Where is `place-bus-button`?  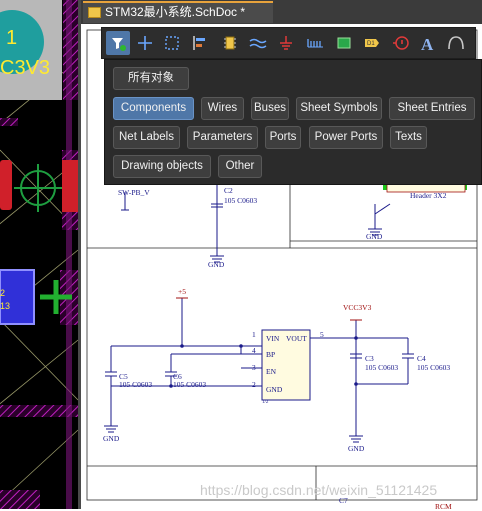 place-bus-button is located at coordinates (258, 43).